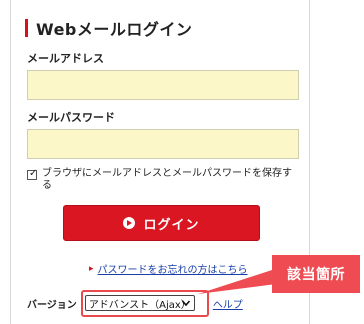 Image resolution: width=364 pixels, height=324 pixels. I want to click on page-title-text: Webメールログイン, so click(114, 29).